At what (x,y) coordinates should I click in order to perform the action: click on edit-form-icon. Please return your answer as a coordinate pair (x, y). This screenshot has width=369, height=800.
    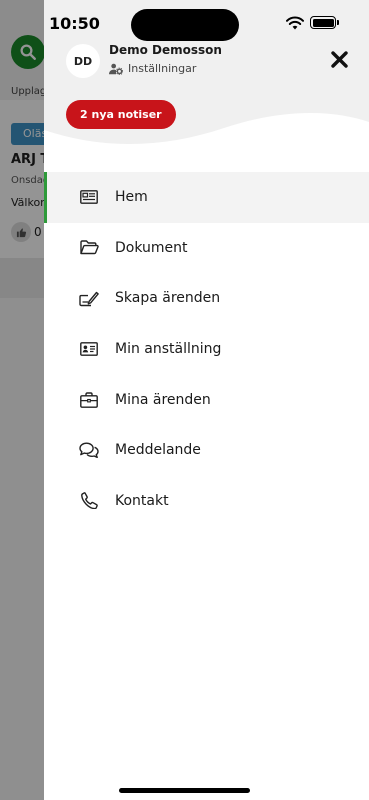
    Looking at the image, I should click on (89, 298).